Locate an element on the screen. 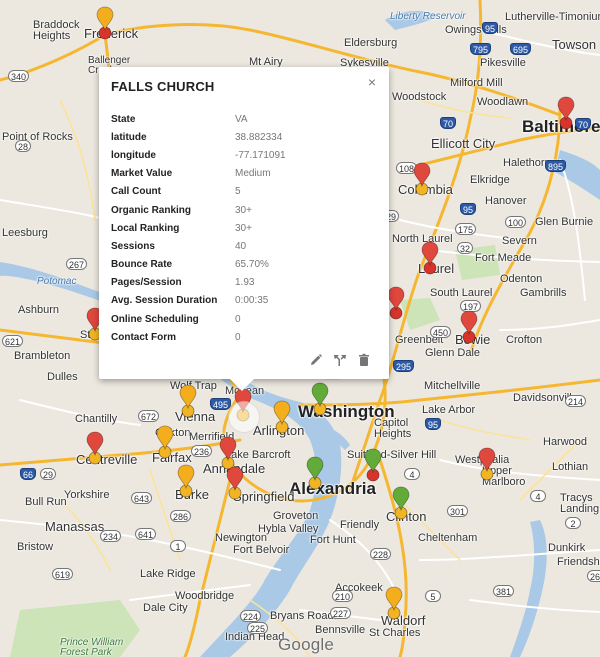 The image size is (600, 657). shield-95-a: 95 is located at coordinates (490, 28).